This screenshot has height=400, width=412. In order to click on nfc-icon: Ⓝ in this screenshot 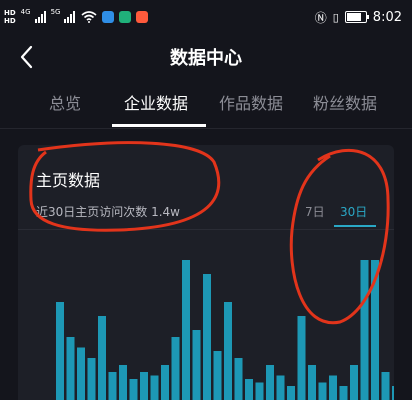, I will do `click(320, 17)`.